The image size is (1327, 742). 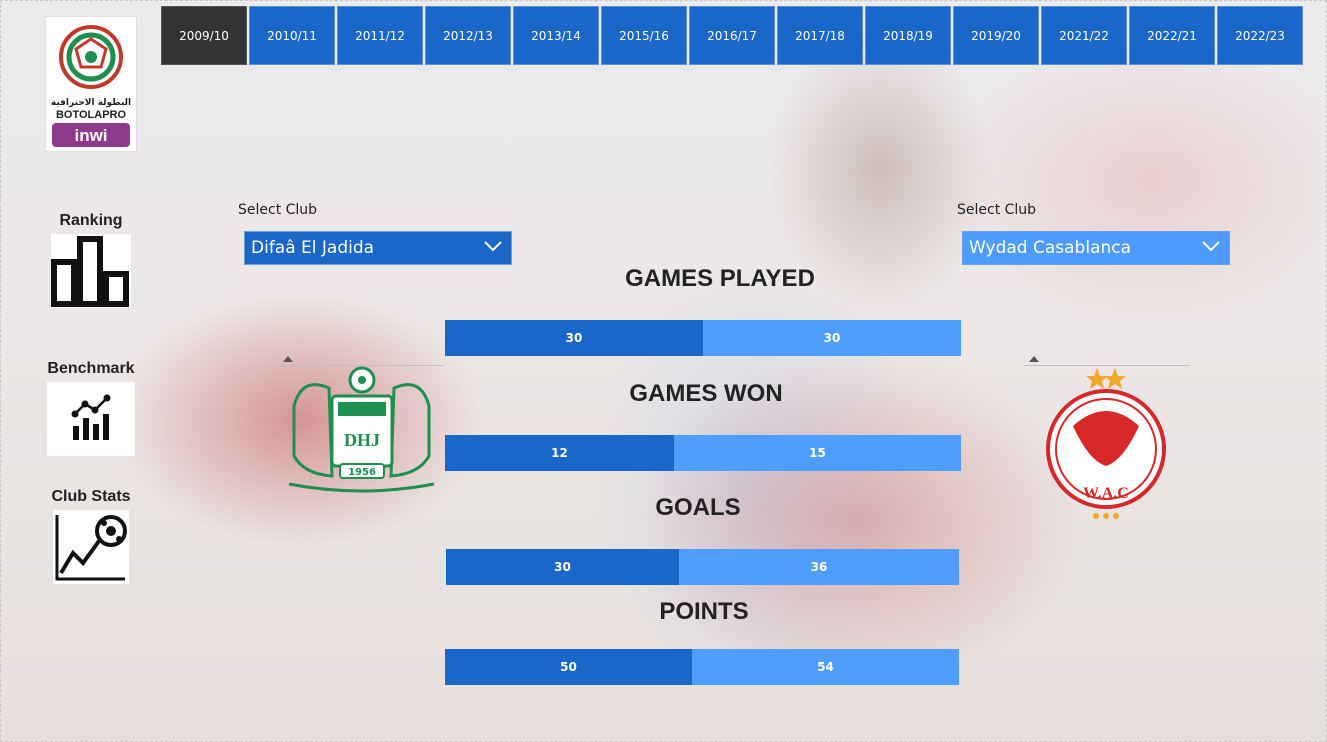 I want to click on bar-chart-icon, so click(x=91, y=271).